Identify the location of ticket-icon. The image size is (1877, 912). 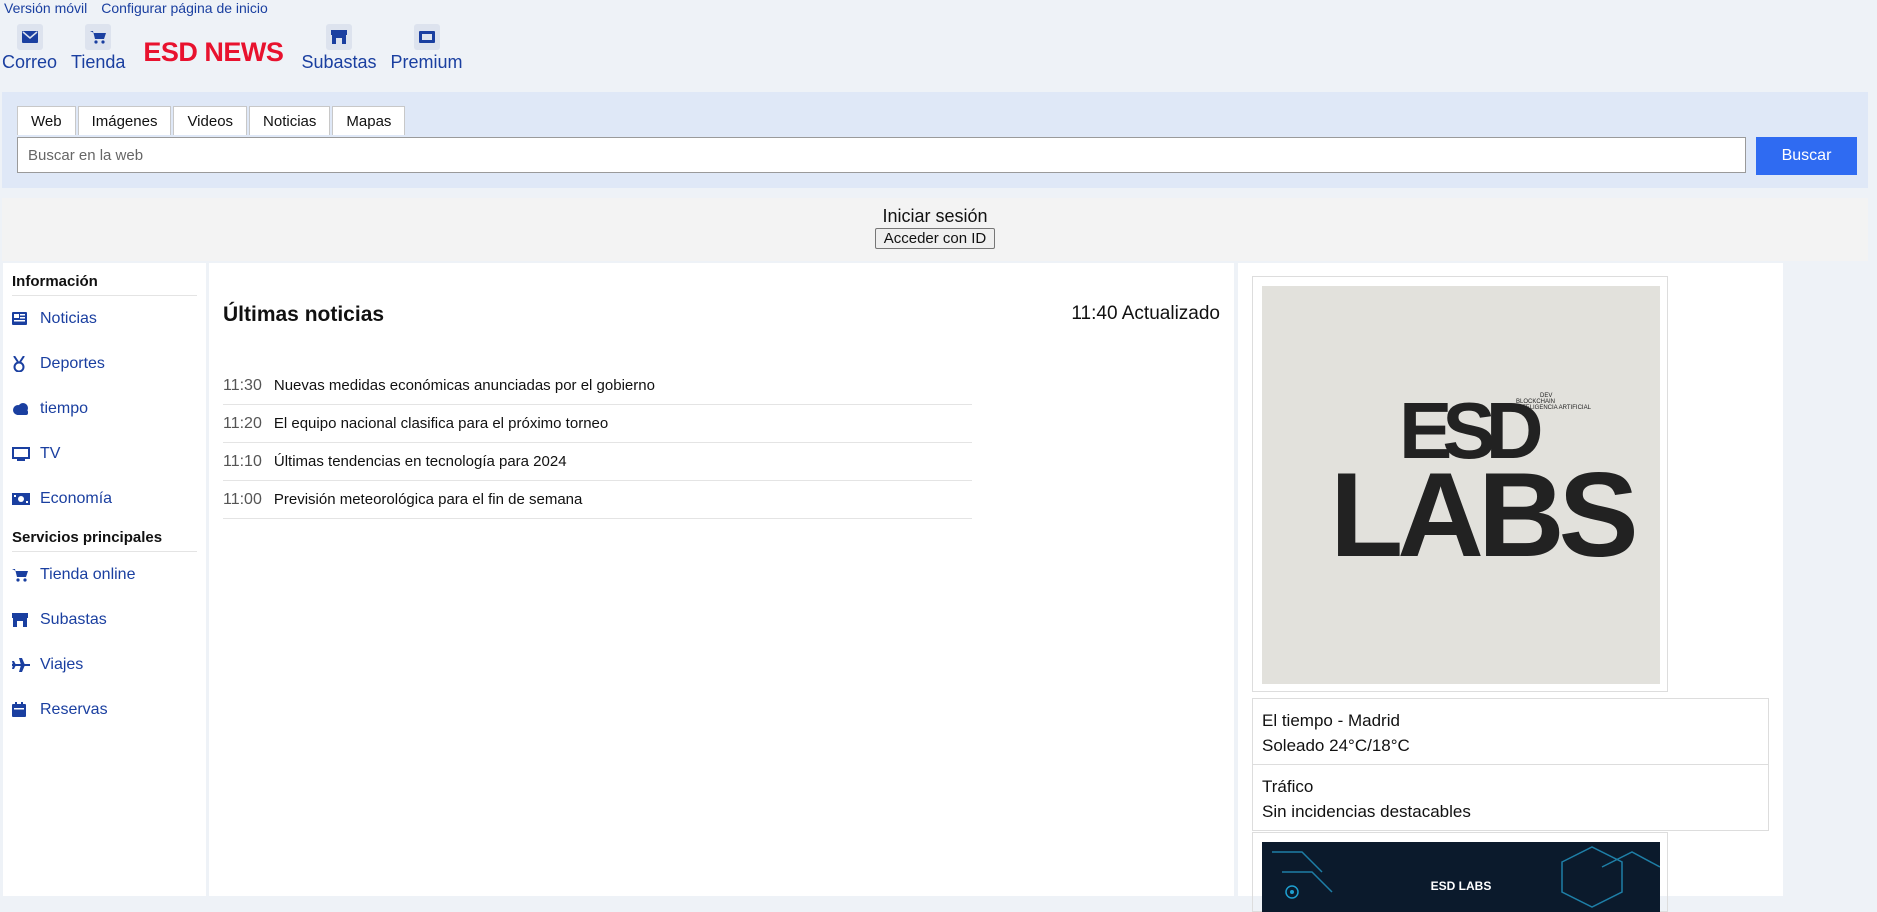
(426, 37).